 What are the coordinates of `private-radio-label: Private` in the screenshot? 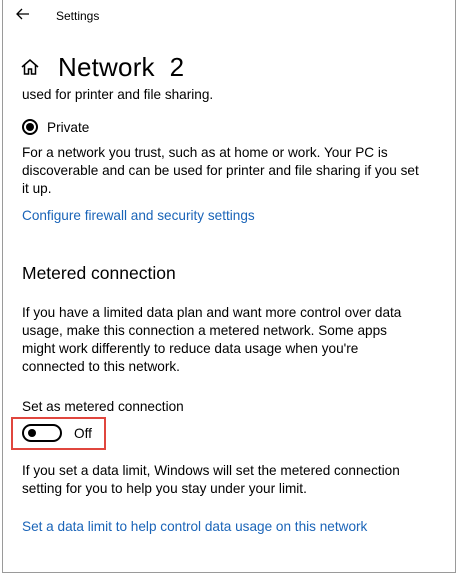 It's located at (68, 127).